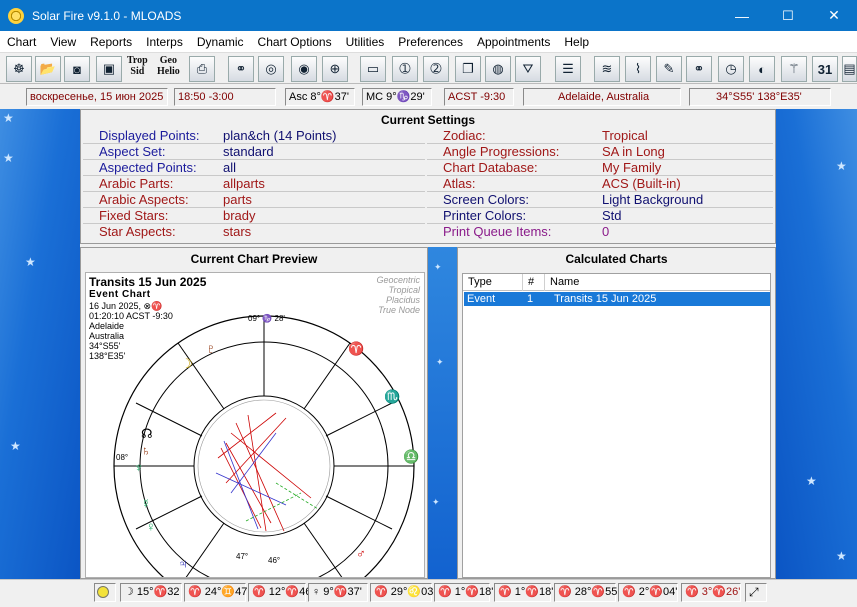  What do you see at coordinates (63, 42) in the screenshot?
I see `menu-view: View` at bounding box center [63, 42].